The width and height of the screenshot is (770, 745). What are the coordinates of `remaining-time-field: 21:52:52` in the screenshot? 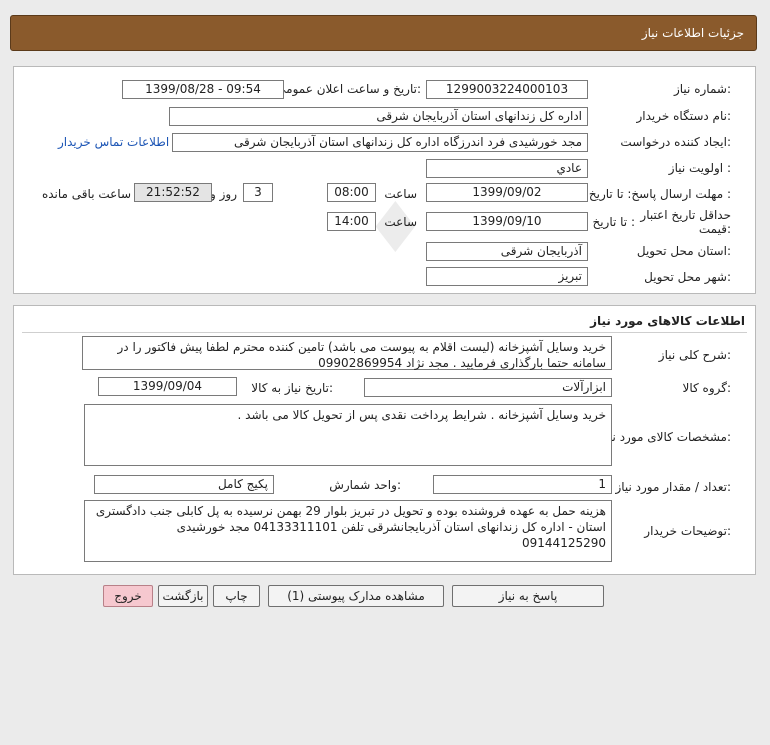 It's located at (173, 192).